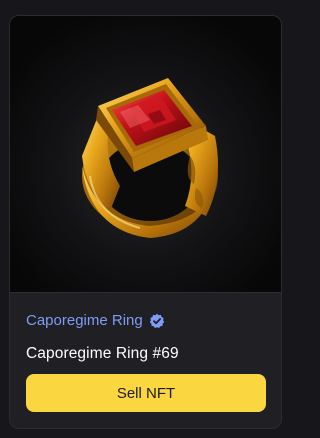  What do you see at coordinates (102, 353) in the screenshot?
I see `nft-title: Caporegime Ring #69` at bounding box center [102, 353].